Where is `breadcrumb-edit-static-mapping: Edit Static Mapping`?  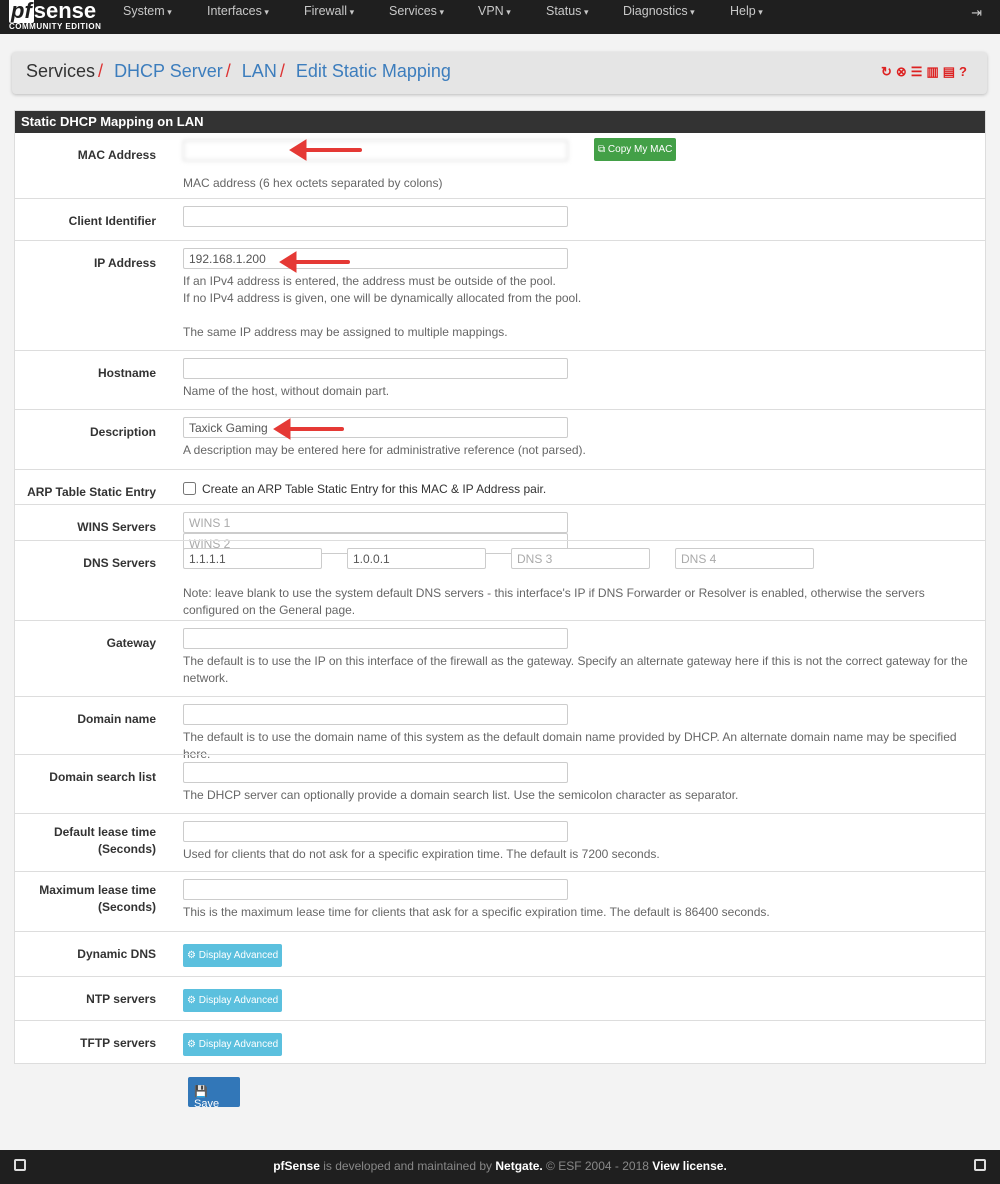
breadcrumb-edit-static-mapping: Edit Static Mapping is located at coordinates (373, 71).